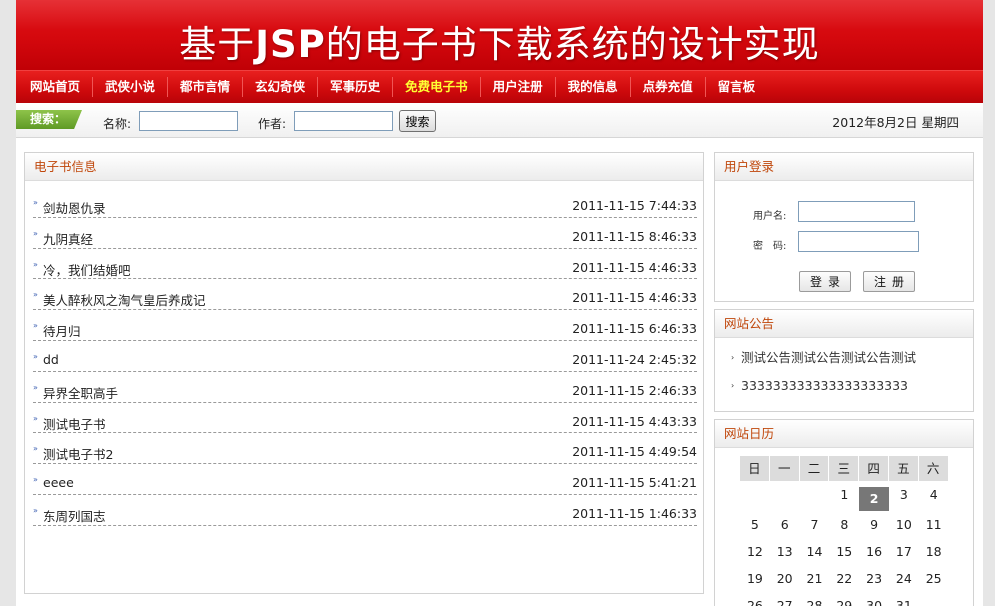 The image size is (995, 606). Describe the element at coordinates (856, 211) in the screenshot. I see `username-input` at that location.